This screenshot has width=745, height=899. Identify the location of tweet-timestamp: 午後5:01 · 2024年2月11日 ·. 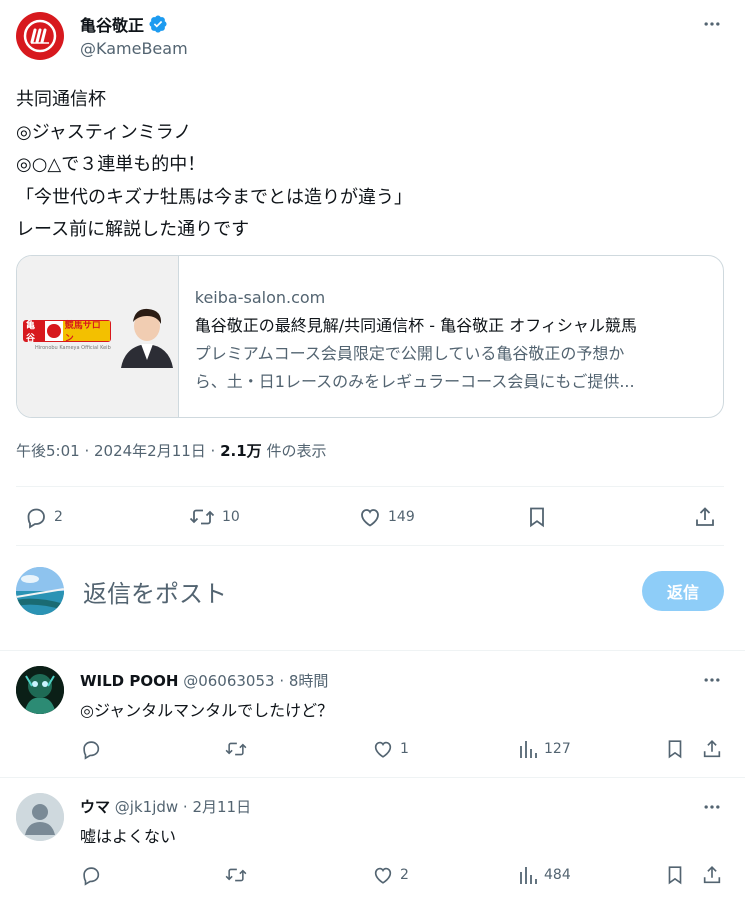
(118, 451).